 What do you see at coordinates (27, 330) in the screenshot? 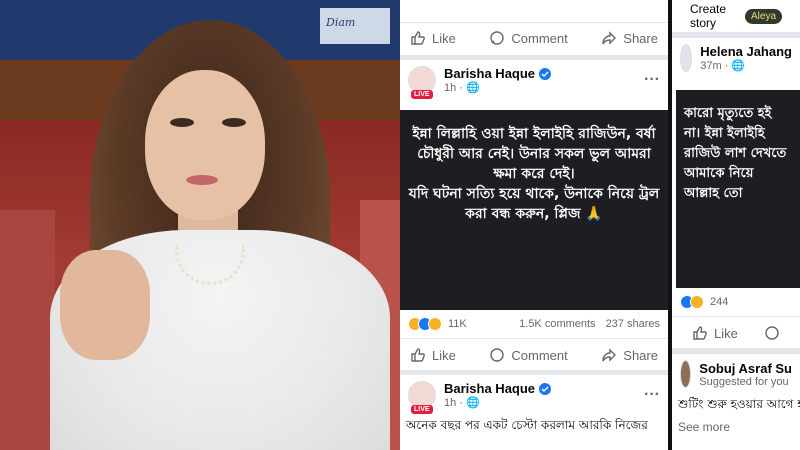
I see `sofa-left` at bounding box center [27, 330].